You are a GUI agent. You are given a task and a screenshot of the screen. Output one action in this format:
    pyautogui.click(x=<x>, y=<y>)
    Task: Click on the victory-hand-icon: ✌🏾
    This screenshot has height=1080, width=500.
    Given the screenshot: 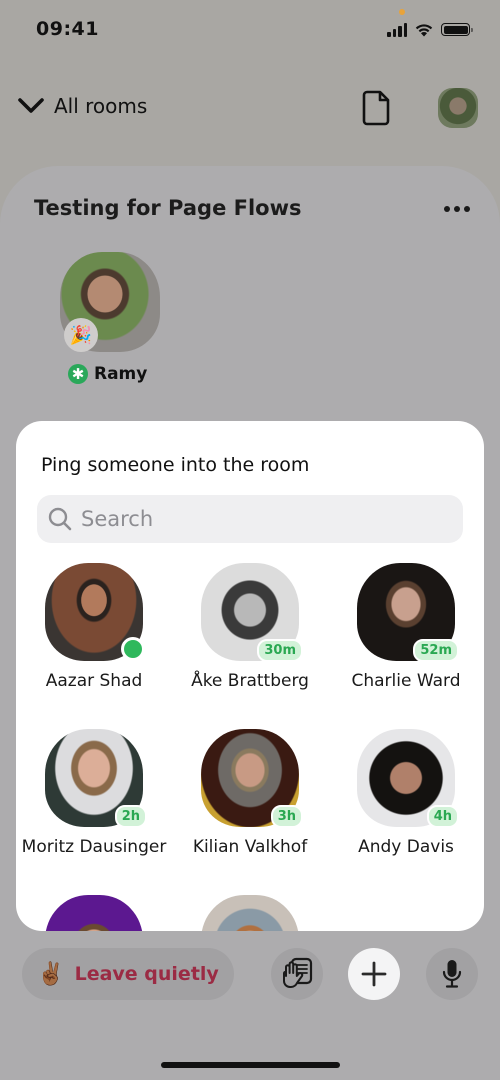 What is the action you would take?
    pyautogui.click(x=51, y=974)
    